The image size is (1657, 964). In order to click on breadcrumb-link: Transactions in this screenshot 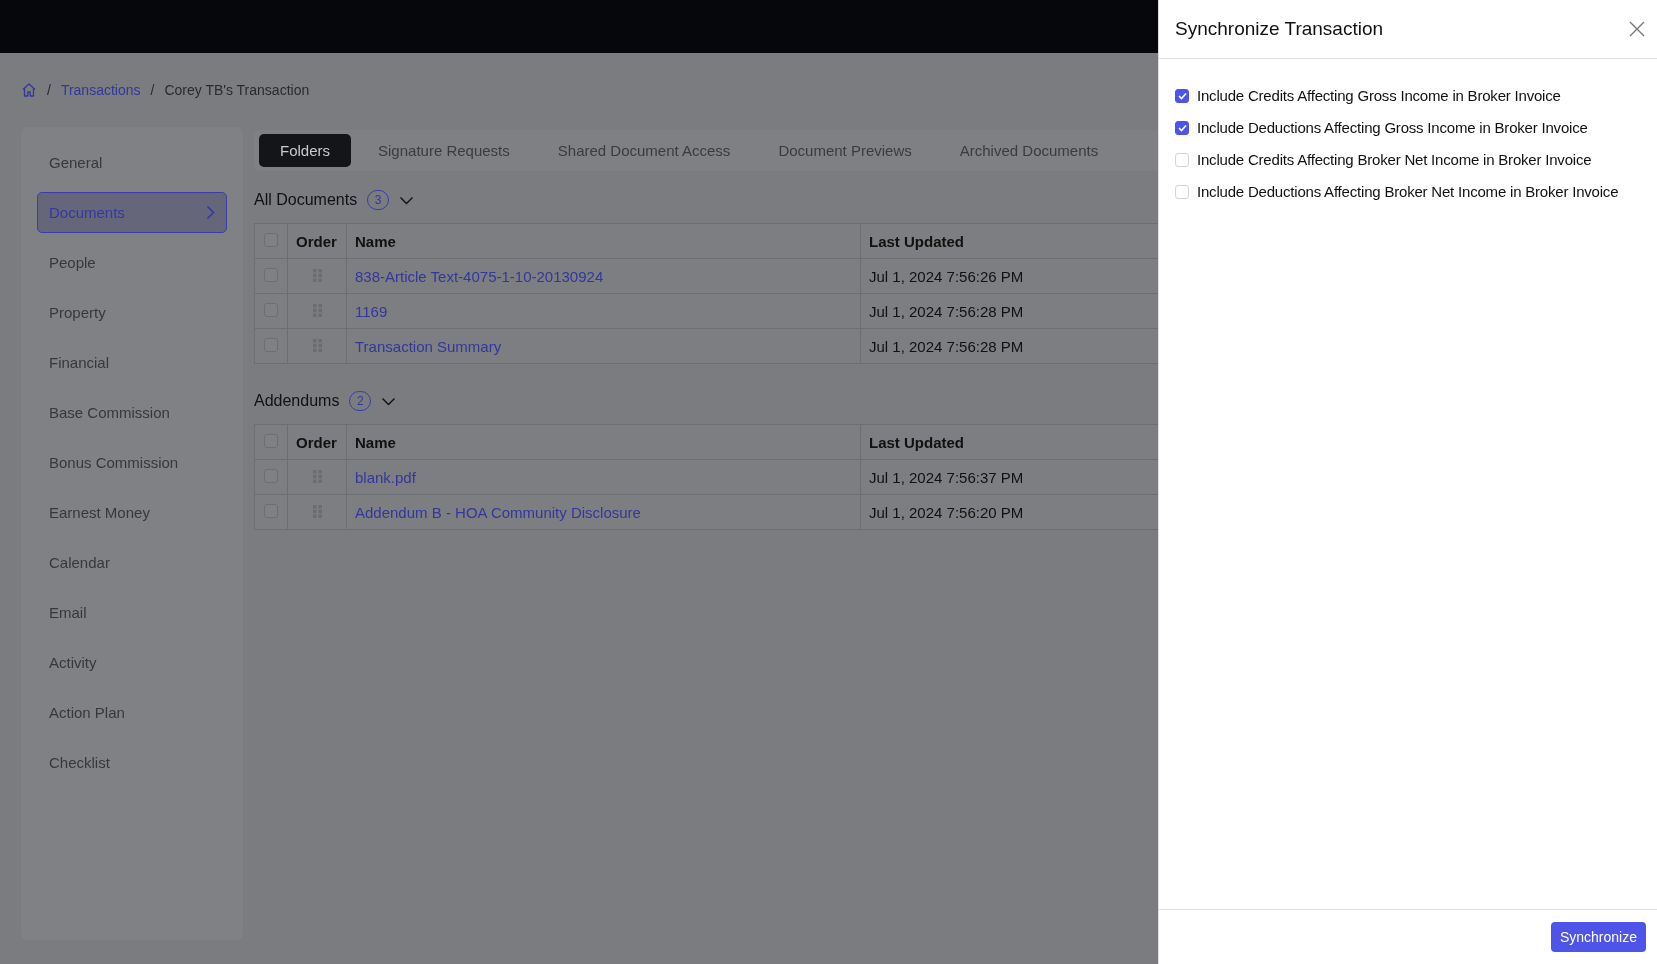, I will do `click(100, 90)`.